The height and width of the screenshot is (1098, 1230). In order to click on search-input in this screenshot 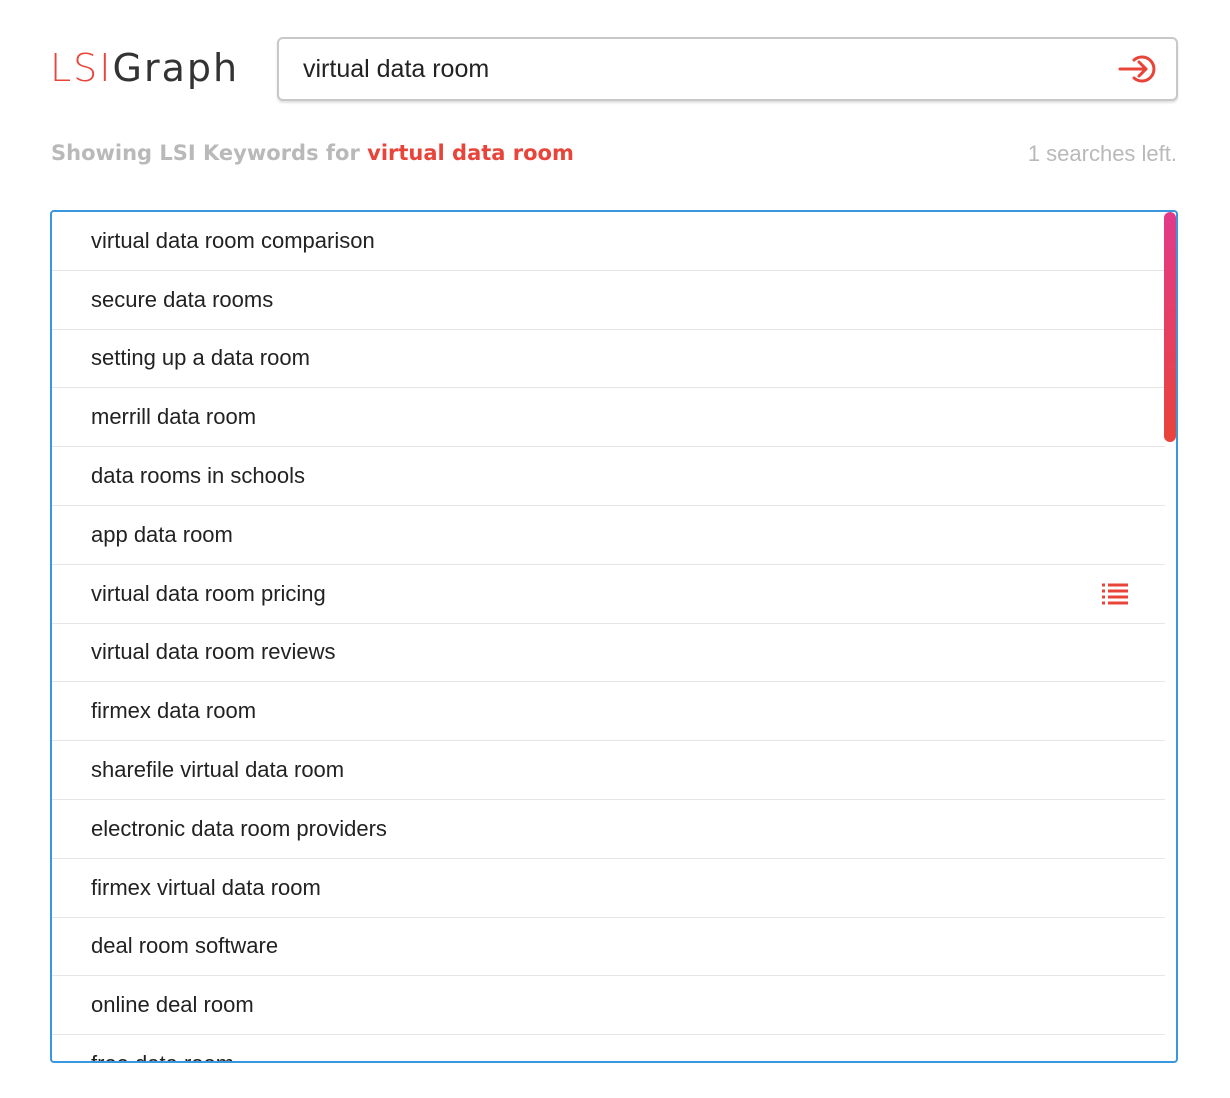, I will do `click(703, 69)`.